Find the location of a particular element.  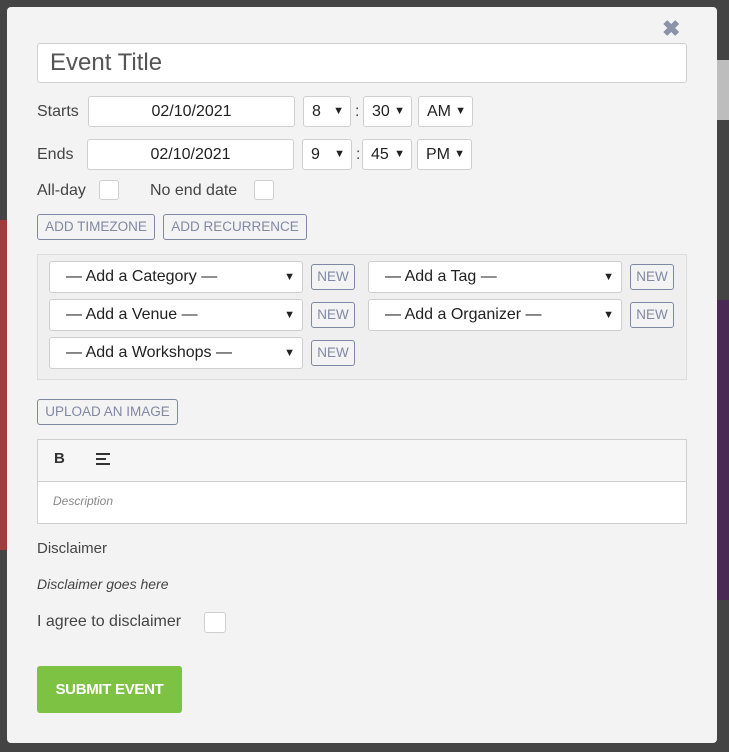

background-image-right is located at coordinates (722, 450).